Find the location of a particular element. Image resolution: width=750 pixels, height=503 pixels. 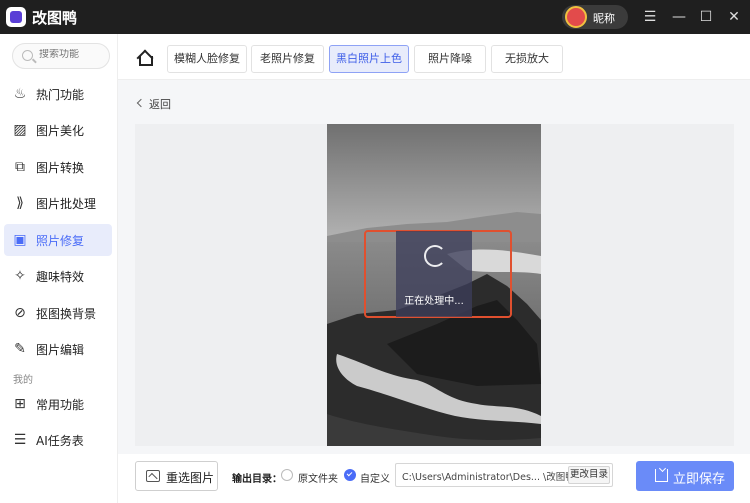

tab-face-deblur: 模糊人脸修复 is located at coordinates (207, 59).